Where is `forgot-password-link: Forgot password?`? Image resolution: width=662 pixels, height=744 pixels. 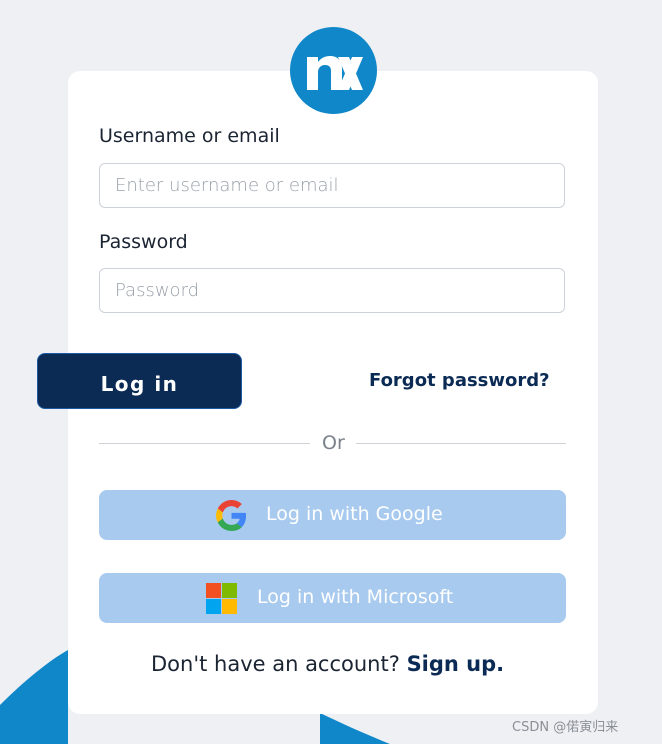
forgot-password-link: Forgot password? is located at coordinates (459, 380).